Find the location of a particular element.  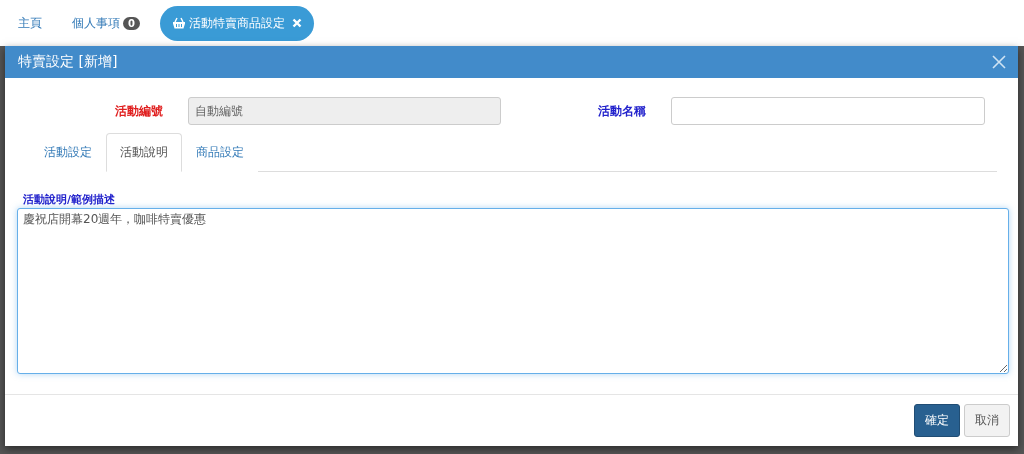

nav-tab-label: 主頁 is located at coordinates (30, 23).